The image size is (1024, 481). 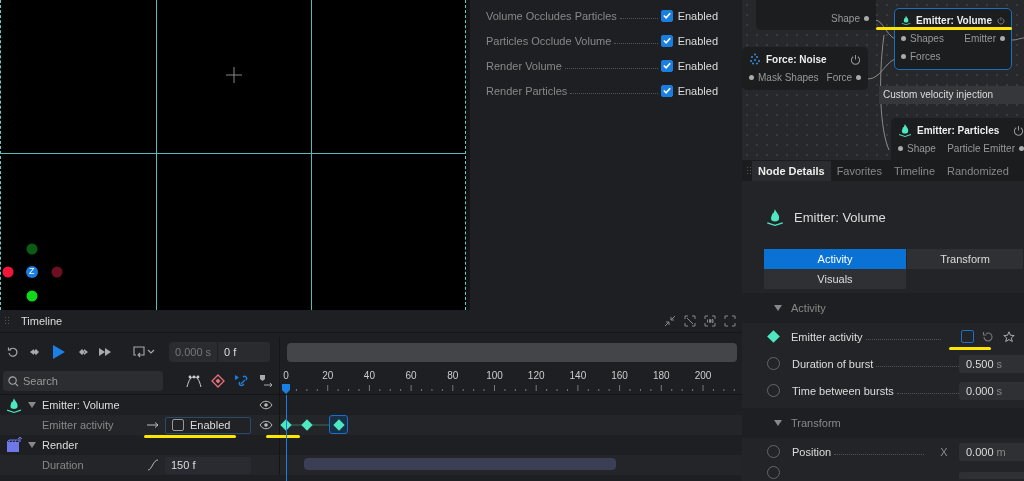 I want to click on panel-title: Timeline, so click(x=42, y=321).